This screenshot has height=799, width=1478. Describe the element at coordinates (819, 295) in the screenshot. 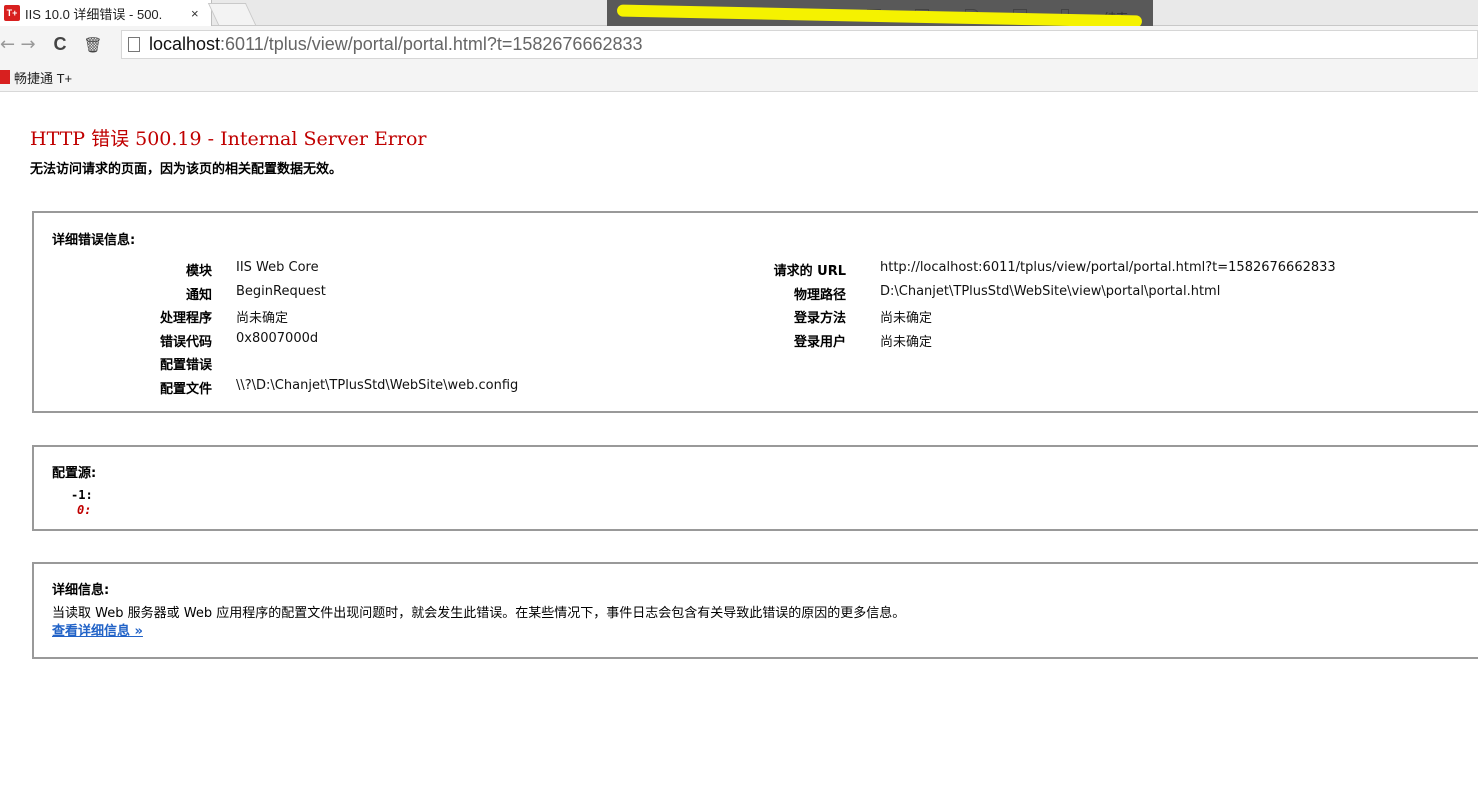

I see `physical-path-label: 物理路径` at that location.